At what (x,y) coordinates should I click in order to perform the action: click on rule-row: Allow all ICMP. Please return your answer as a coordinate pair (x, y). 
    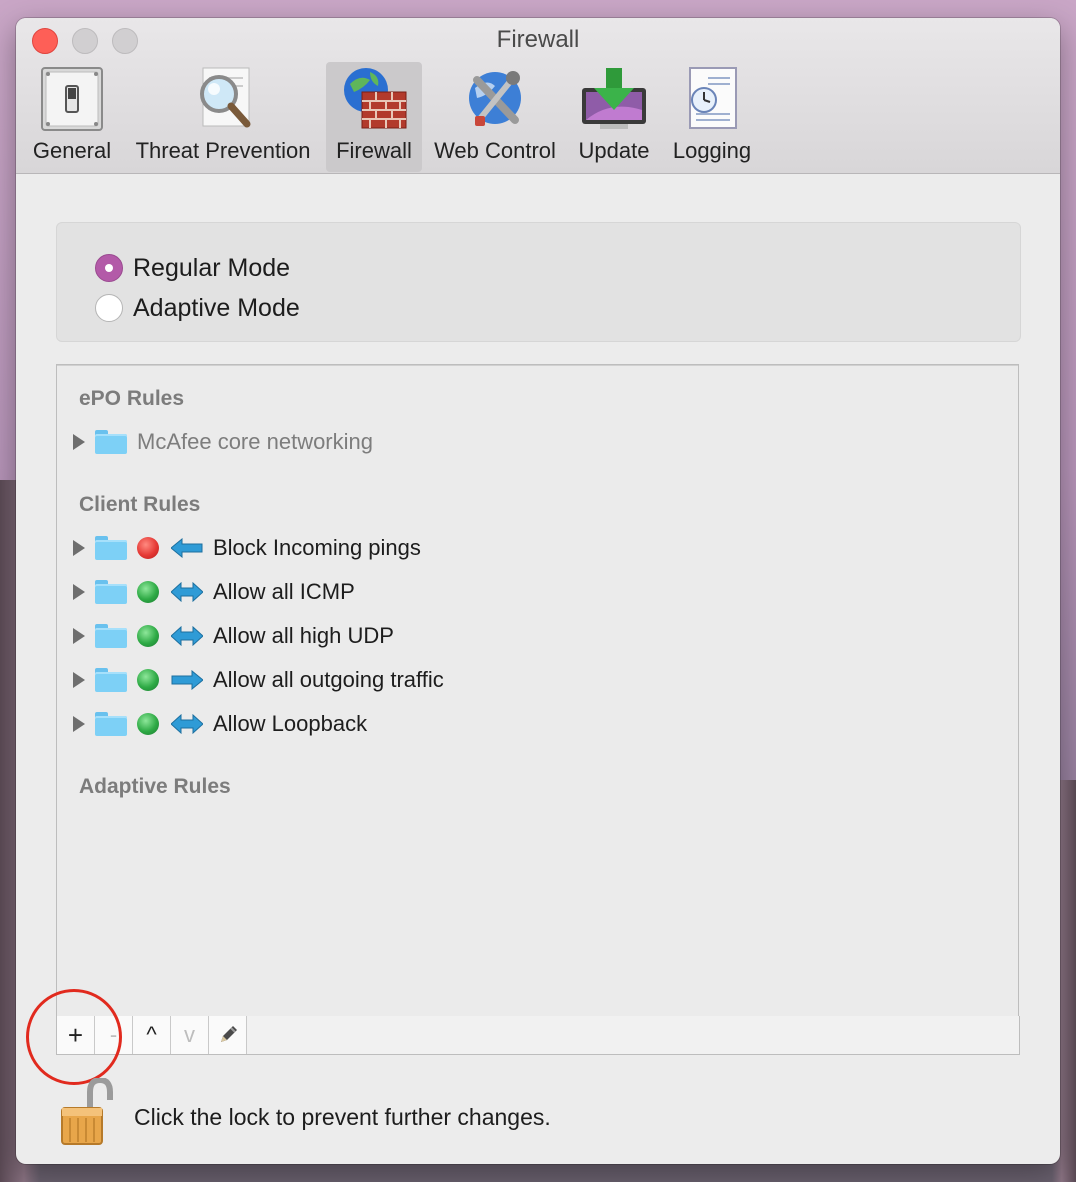
    Looking at the image, I should click on (214, 592).